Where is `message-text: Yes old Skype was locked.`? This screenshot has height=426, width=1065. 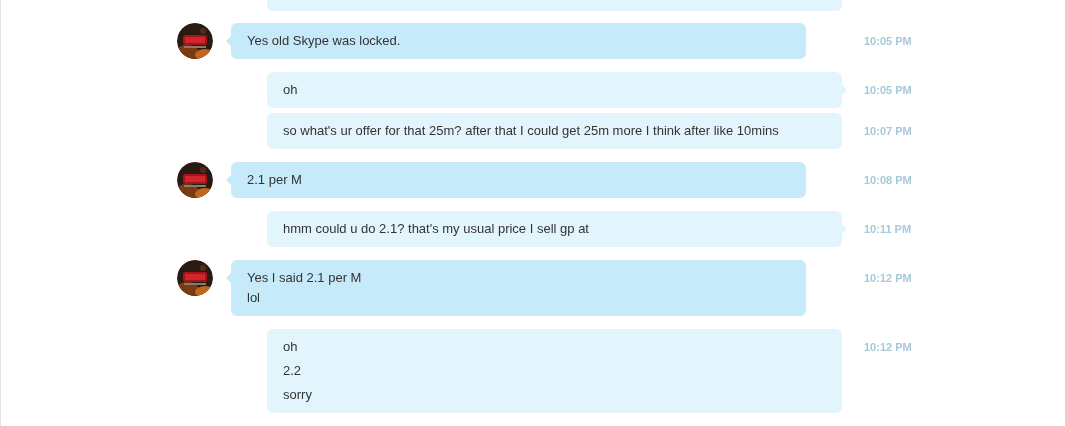 message-text: Yes old Skype was locked. is located at coordinates (324, 41).